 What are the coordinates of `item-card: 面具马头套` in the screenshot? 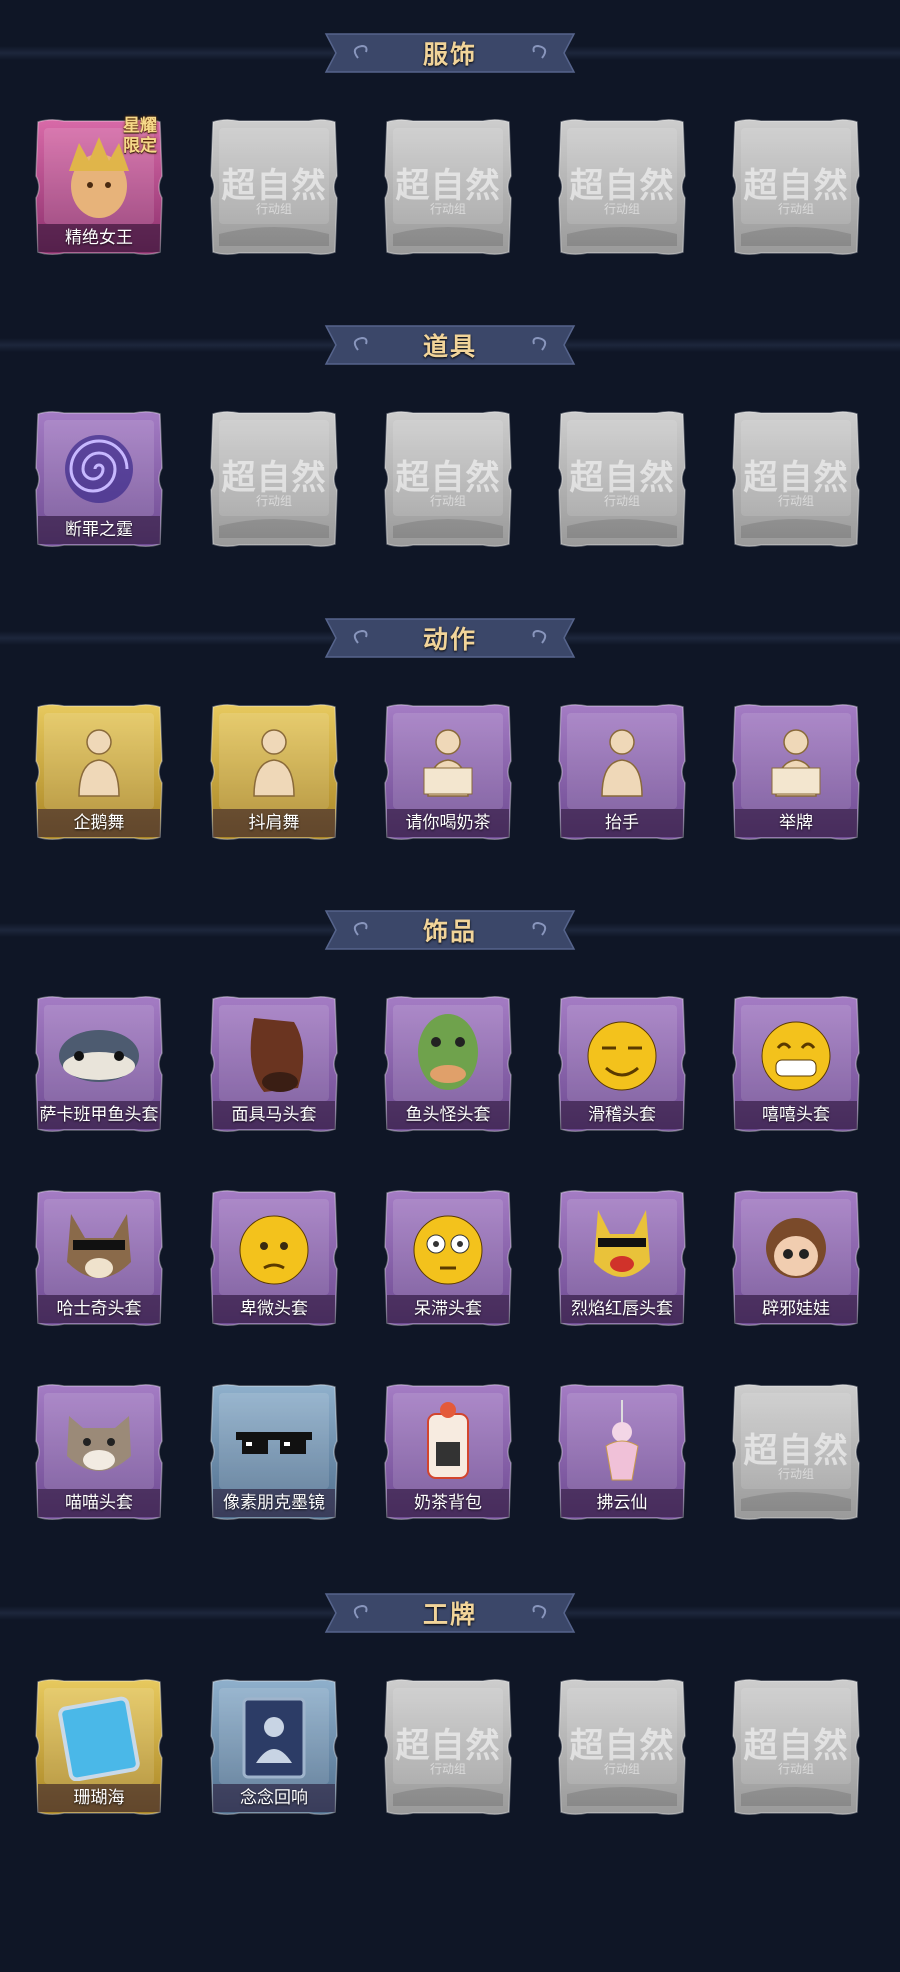 It's located at (274, 1064).